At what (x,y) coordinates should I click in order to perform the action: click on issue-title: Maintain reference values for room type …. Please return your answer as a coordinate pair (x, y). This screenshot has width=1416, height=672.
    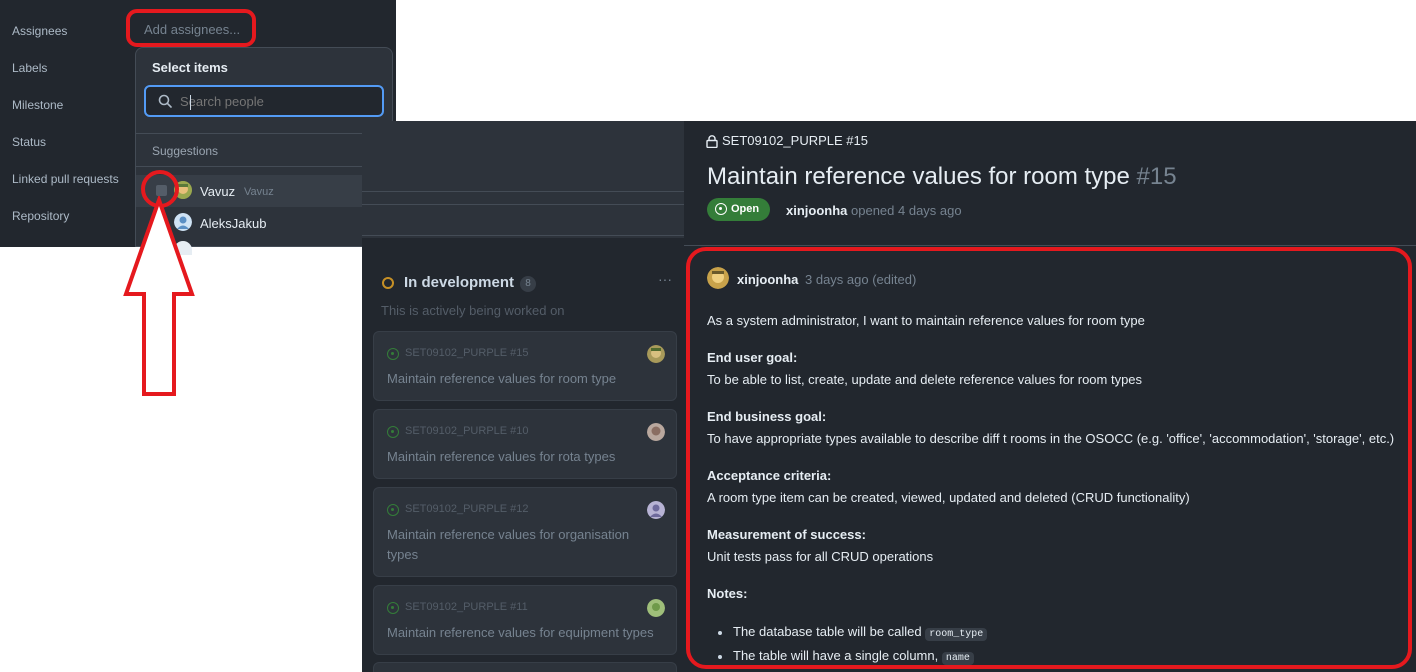
    Looking at the image, I should click on (942, 177).